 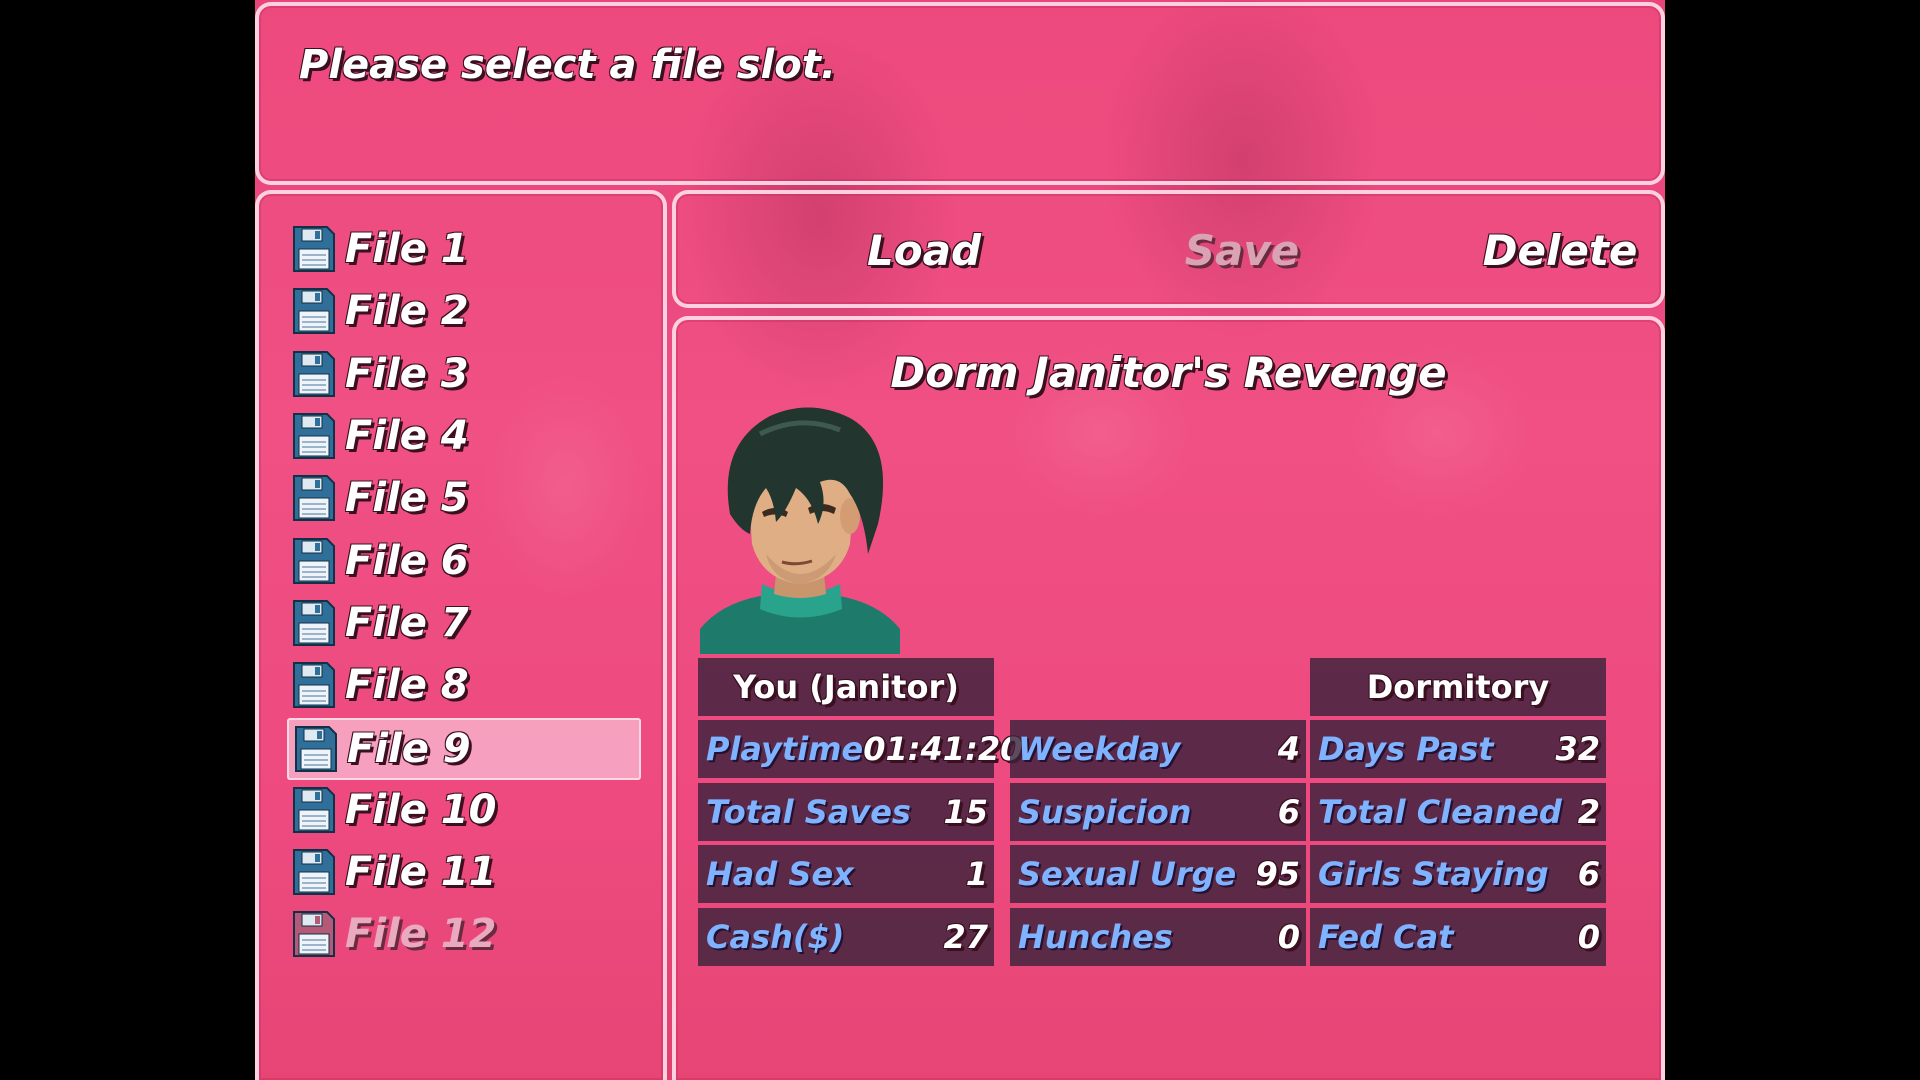 I want to click on file-slot-7: File 7, so click(x=462, y=623).